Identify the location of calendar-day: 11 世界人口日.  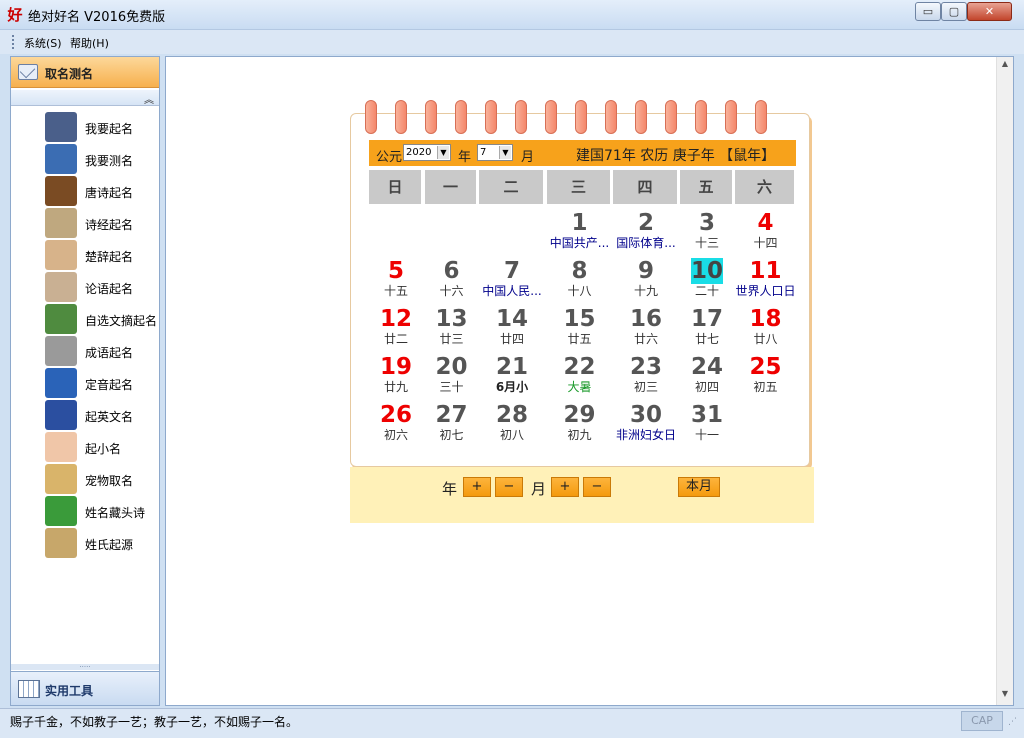
(765, 278).